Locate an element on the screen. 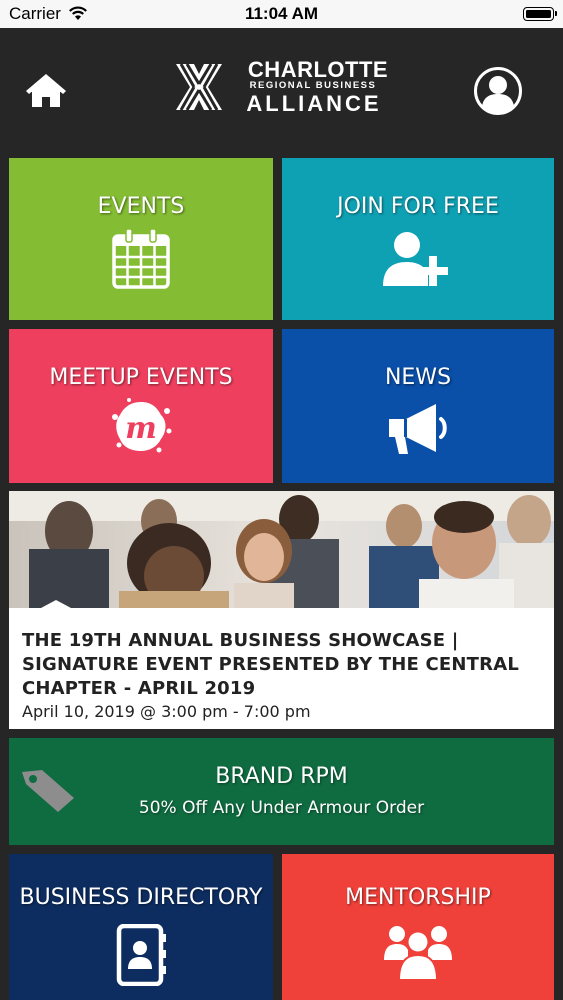 Image resolution: width=563 pixels, height=1000 pixels. battery-icon is located at coordinates (540, 14).